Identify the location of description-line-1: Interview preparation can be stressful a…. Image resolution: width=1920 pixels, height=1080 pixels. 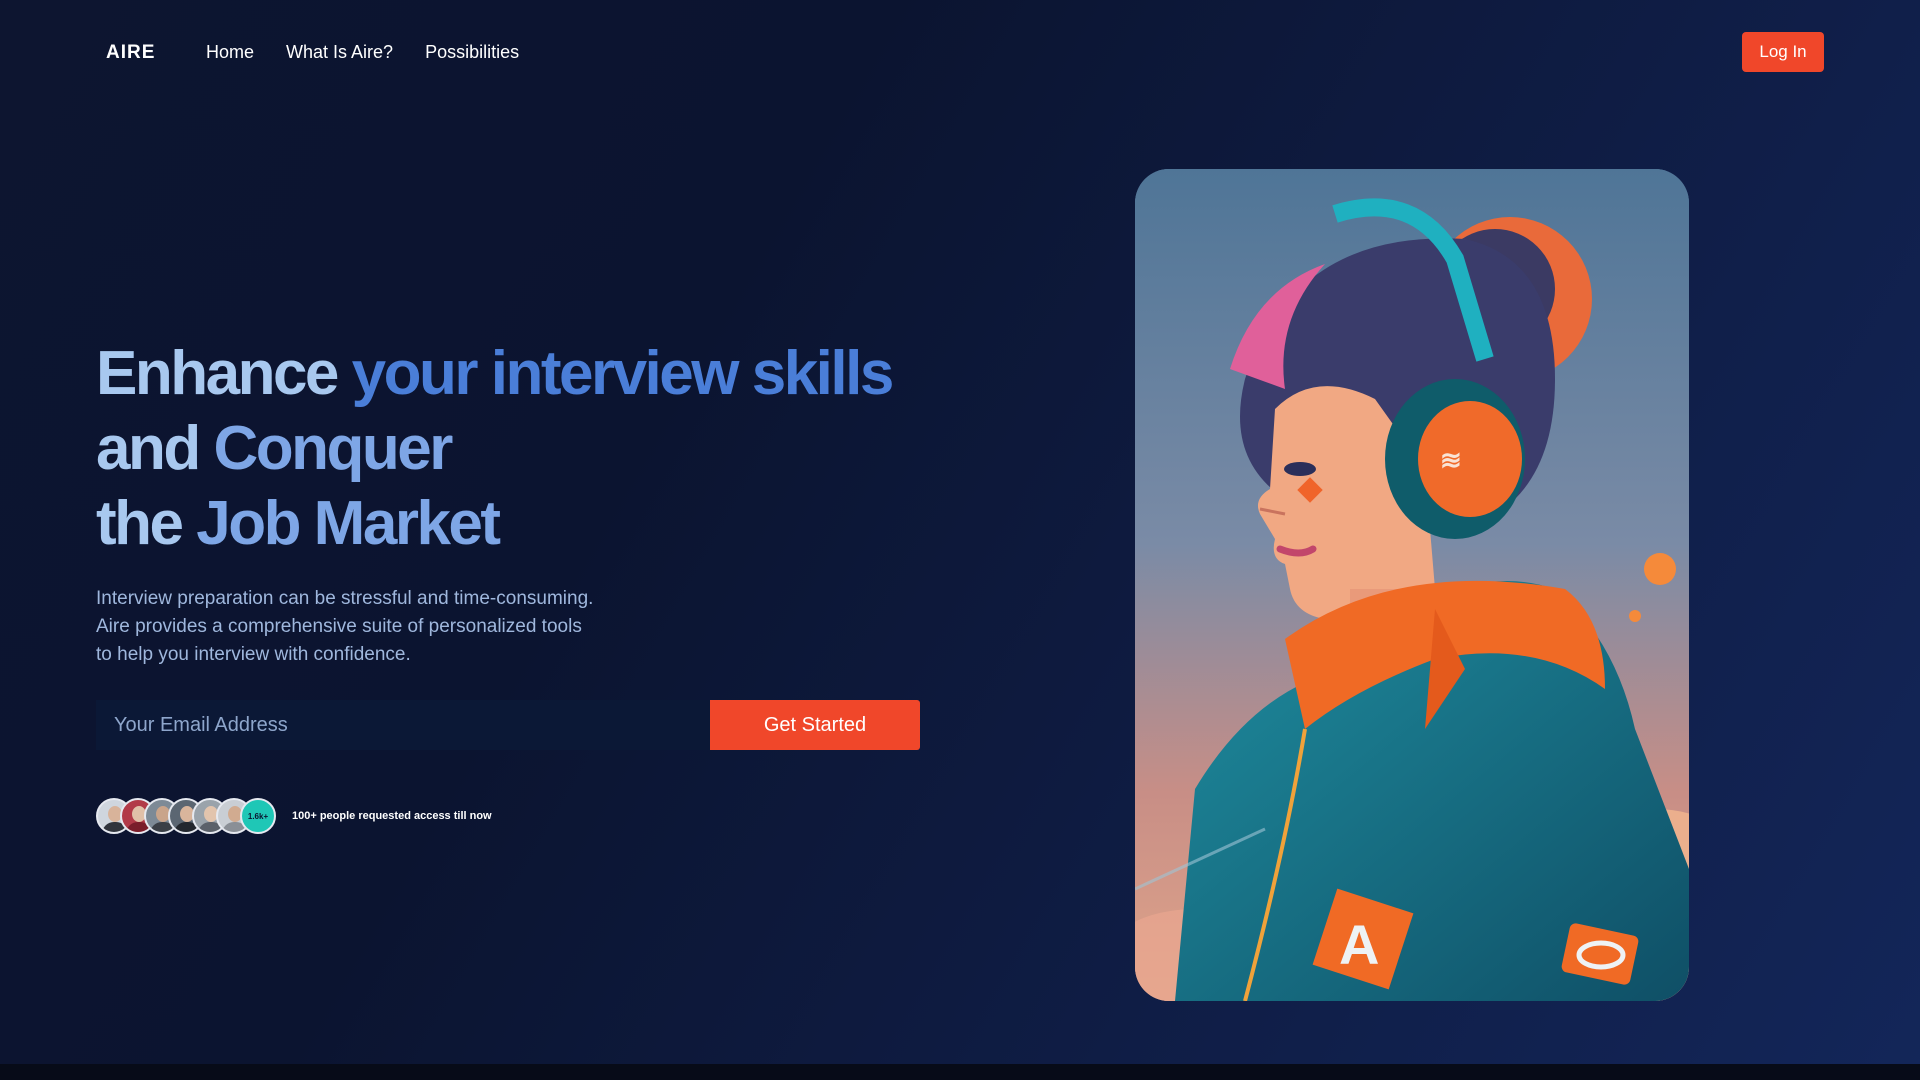
(345, 598).